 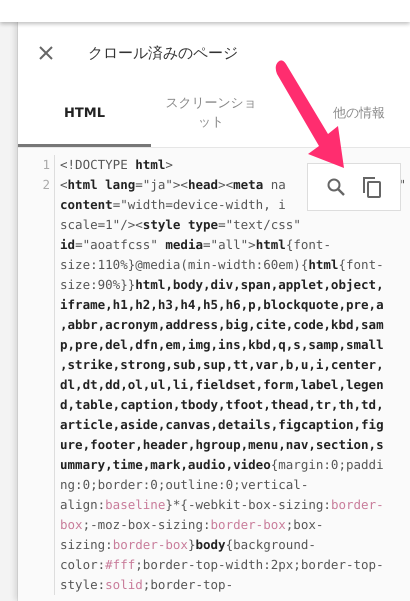 What do you see at coordinates (221, 345) in the screenshot?
I see `code-line: p,pre,del,dfn,em,img,ins,kbd,q,s,samp,small` at bounding box center [221, 345].